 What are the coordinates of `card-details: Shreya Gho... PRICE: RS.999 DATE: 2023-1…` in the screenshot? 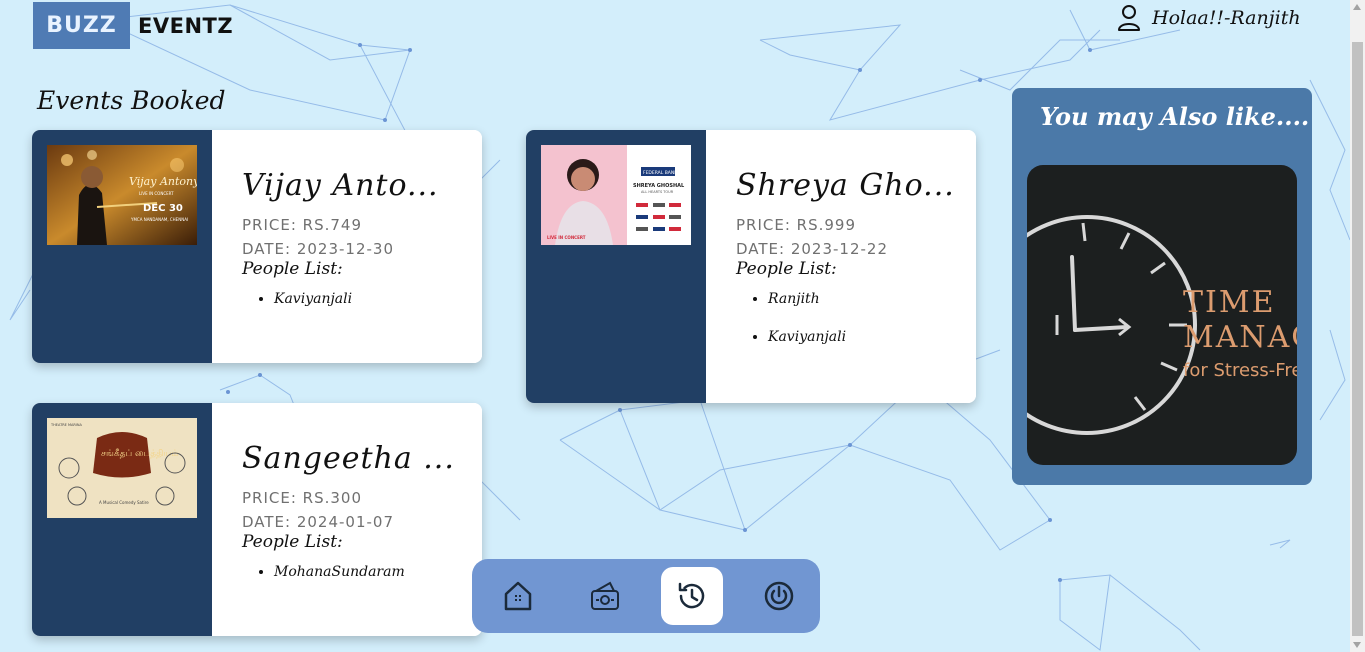 It's located at (841, 266).